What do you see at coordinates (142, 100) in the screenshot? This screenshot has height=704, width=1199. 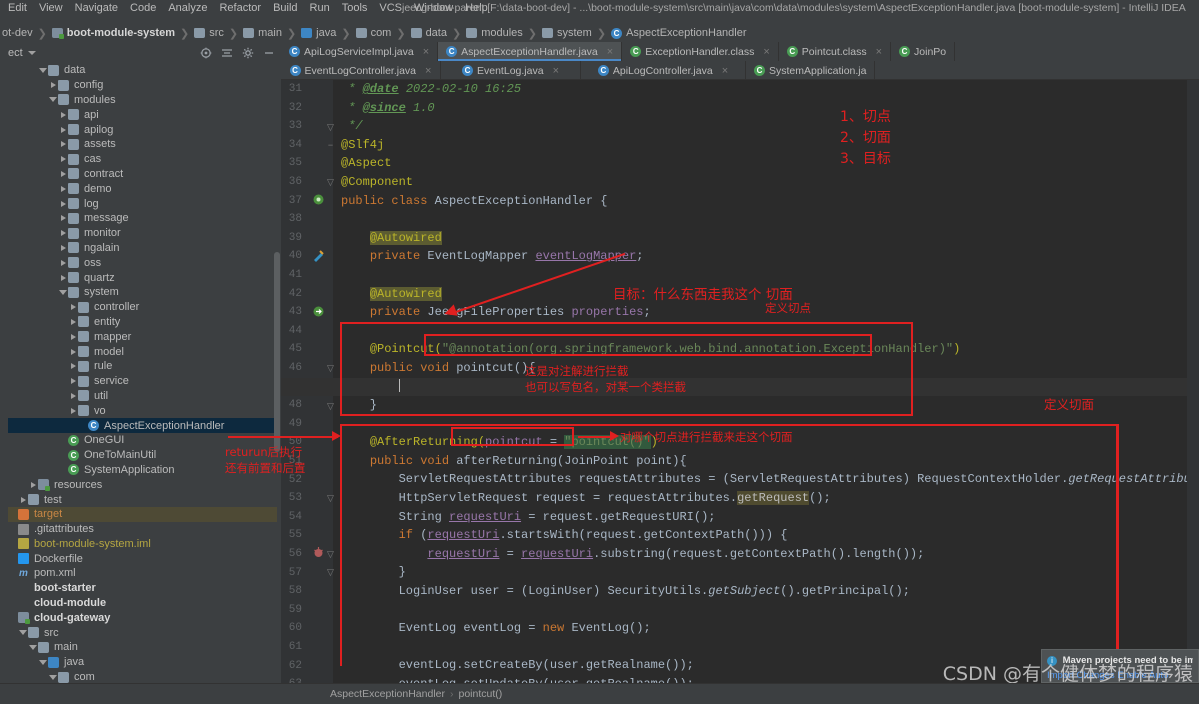 I see `tree-item-modules: modules` at bounding box center [142, 100].